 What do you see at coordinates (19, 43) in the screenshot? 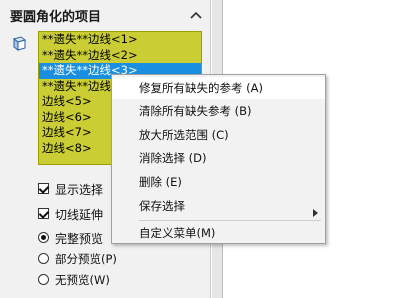
I see `edge-selection-icon` at bounding box center [19, 43].